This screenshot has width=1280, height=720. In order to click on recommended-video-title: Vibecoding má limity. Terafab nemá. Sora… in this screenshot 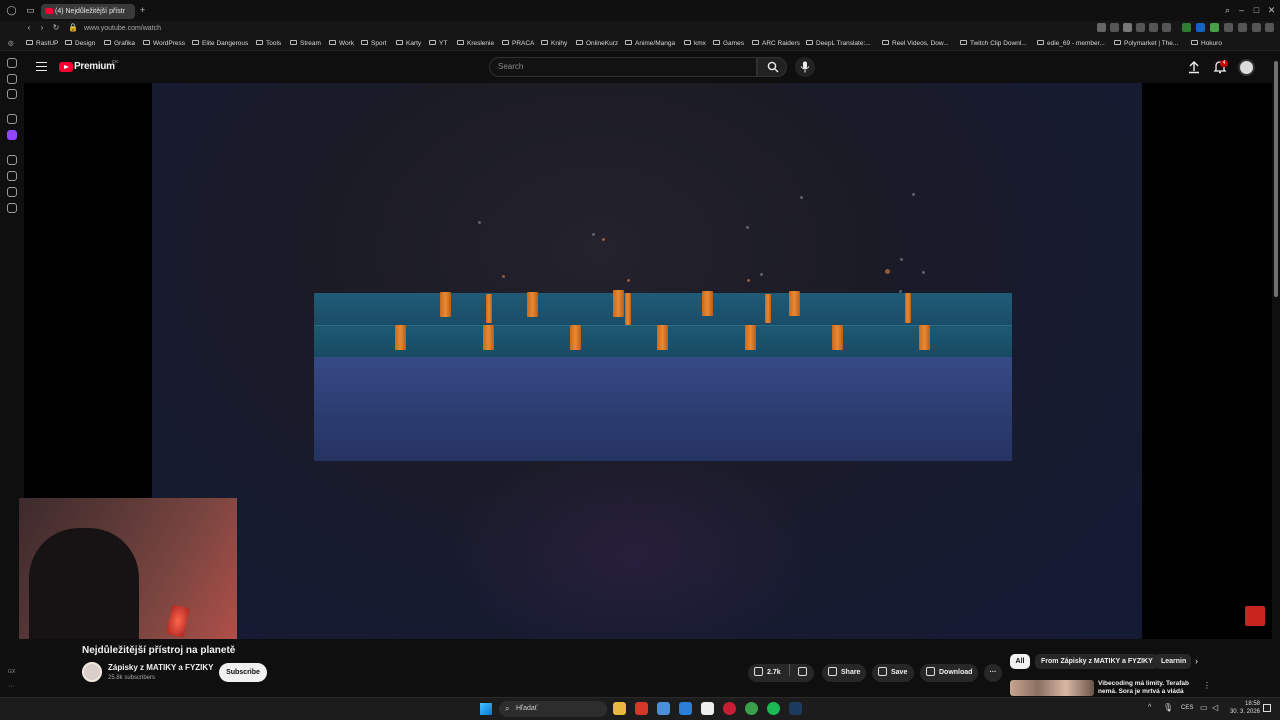, I will do `click(1148, 688)`.